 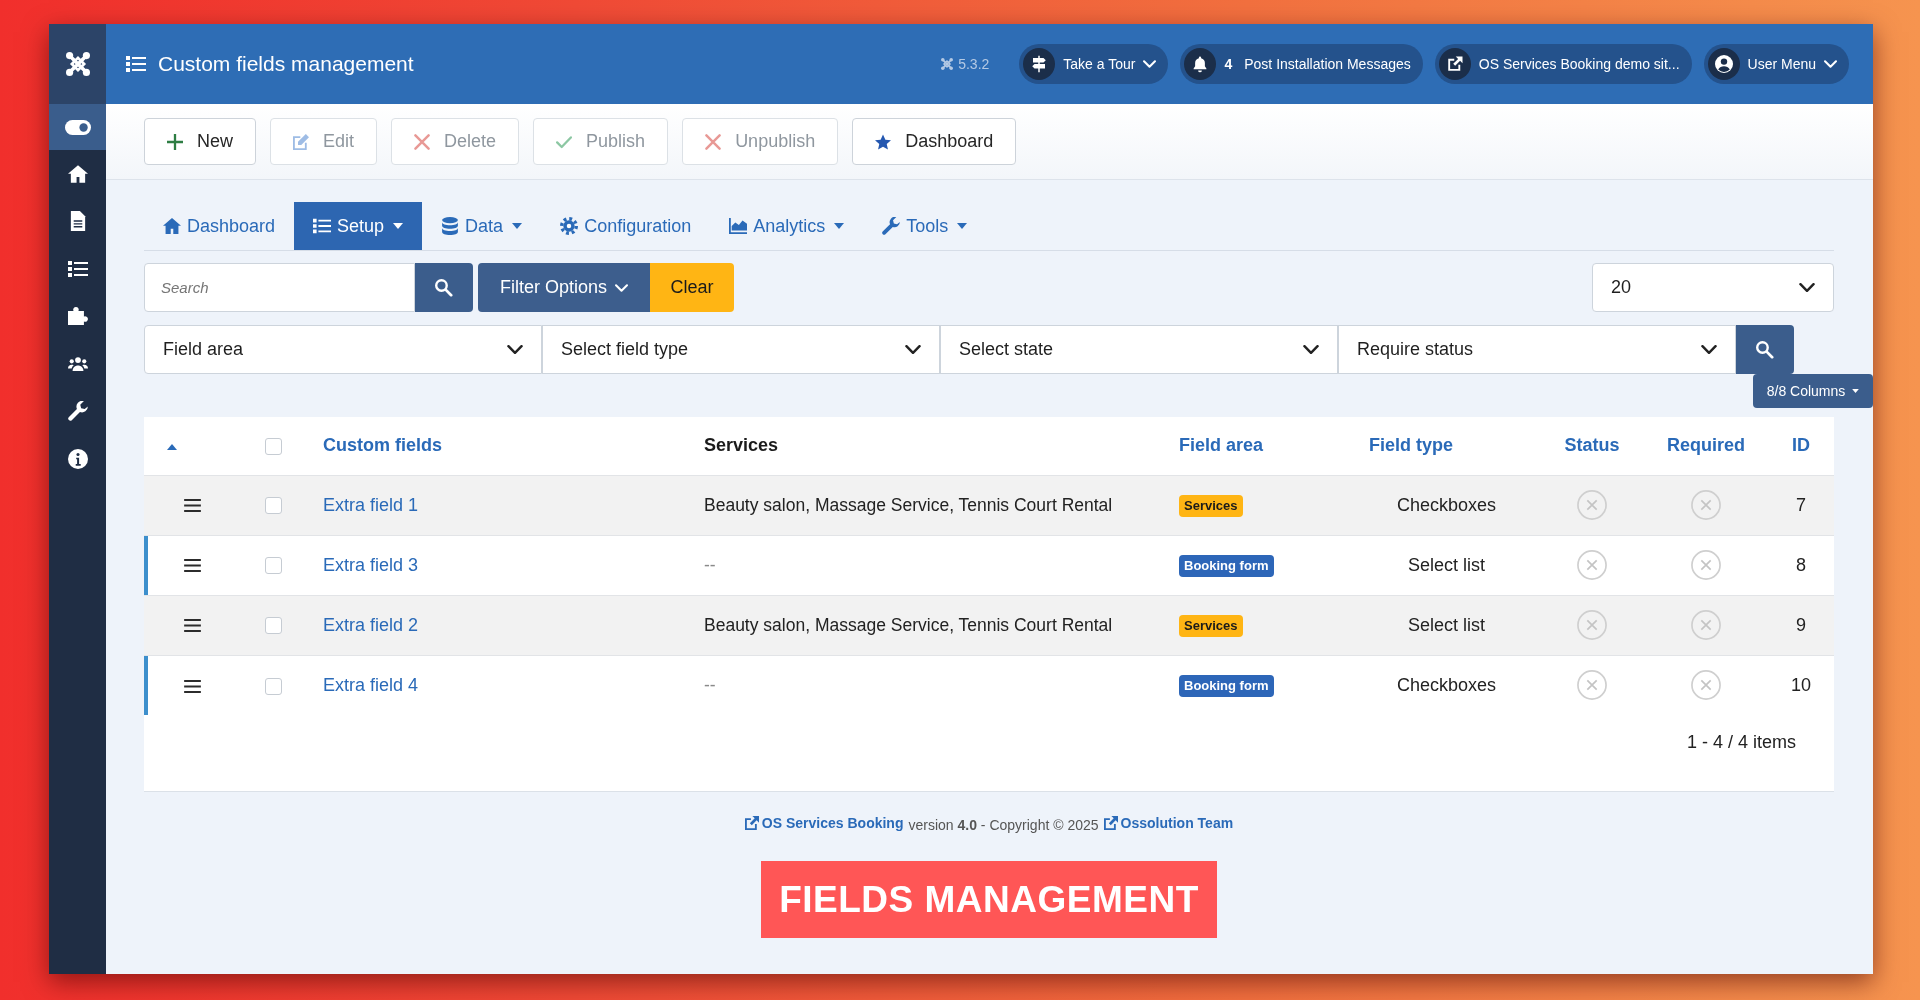 I want to click on tab: Setup, so click(x=358, y=226).